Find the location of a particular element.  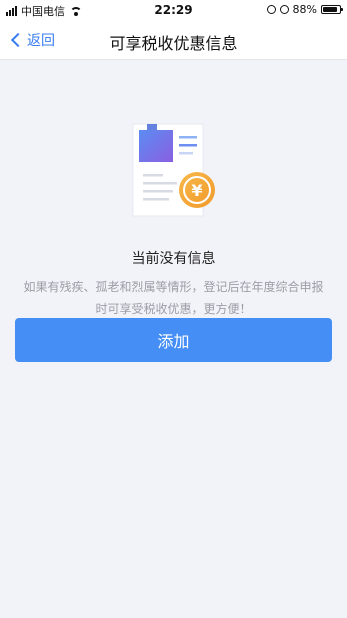

status-bar: 中国电信 22:29 88% is located at coordinates (173, 10).